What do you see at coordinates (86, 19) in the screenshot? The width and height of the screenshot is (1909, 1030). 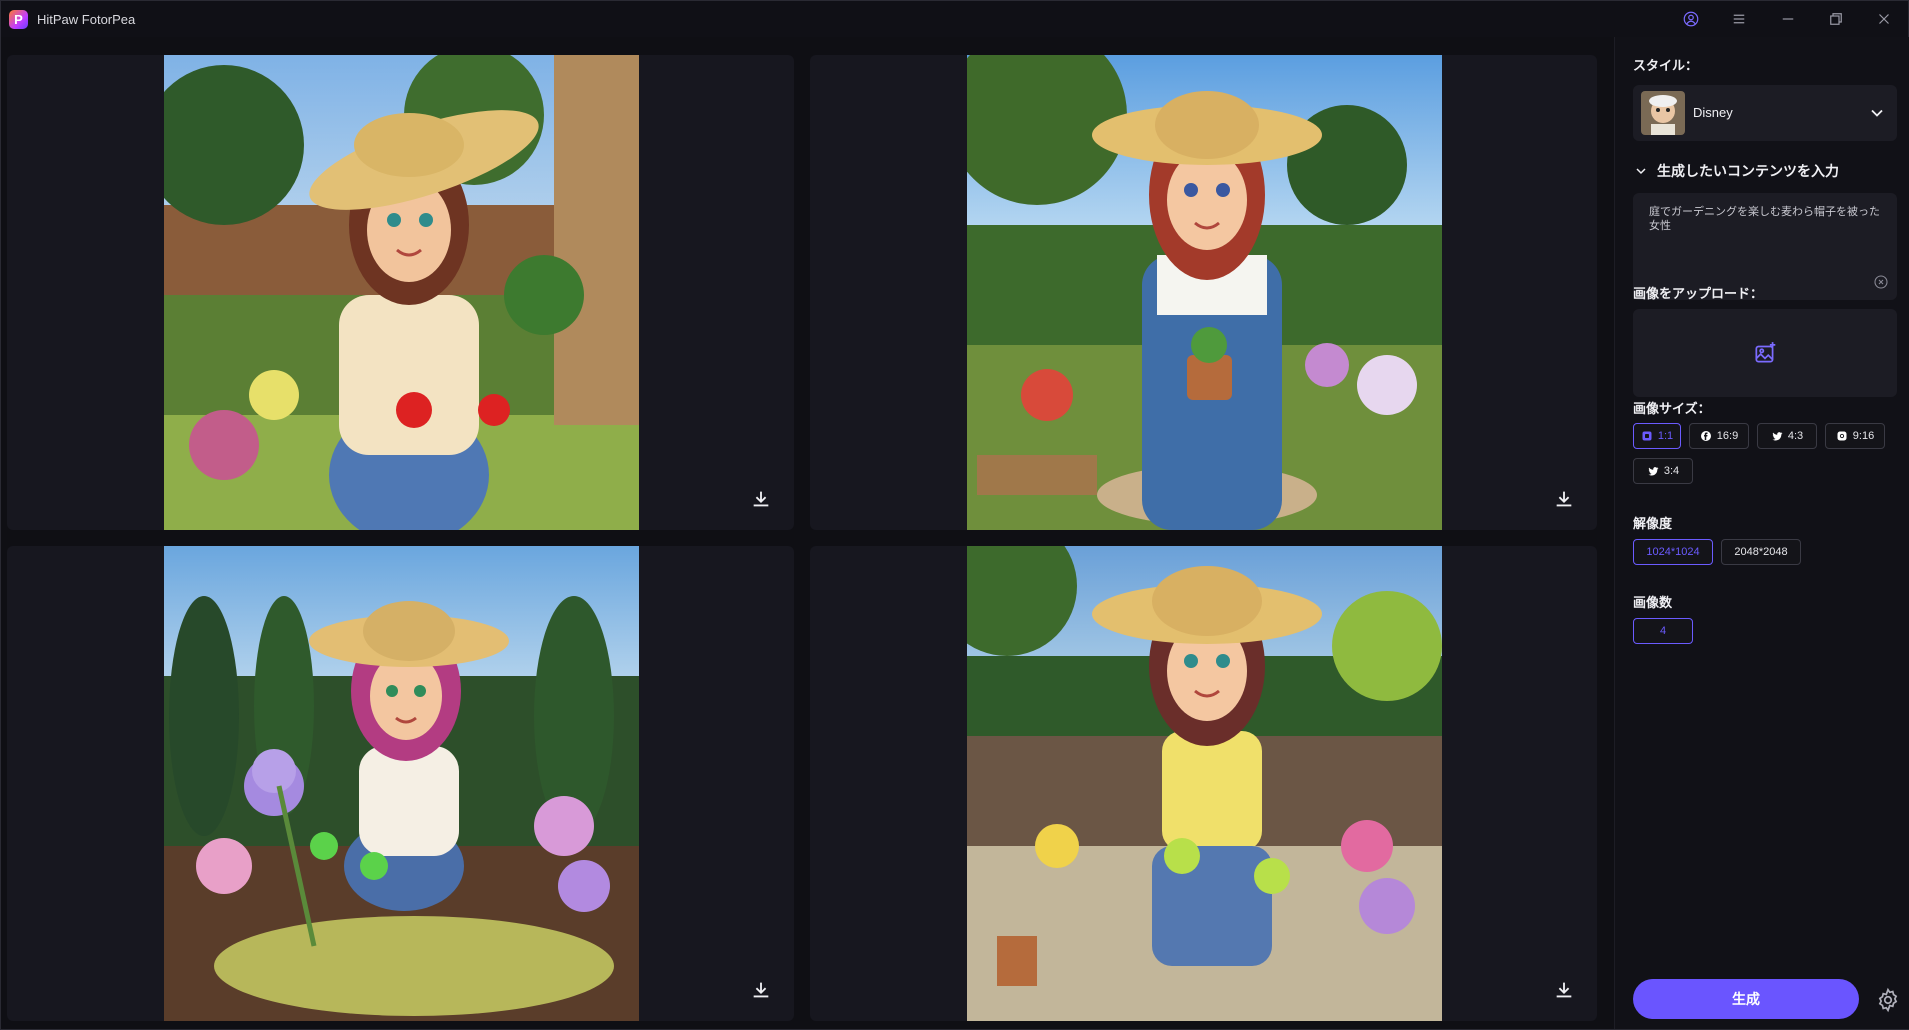 I see `app-title: HitPaw FotorPea` at bounding box center [86, 19].